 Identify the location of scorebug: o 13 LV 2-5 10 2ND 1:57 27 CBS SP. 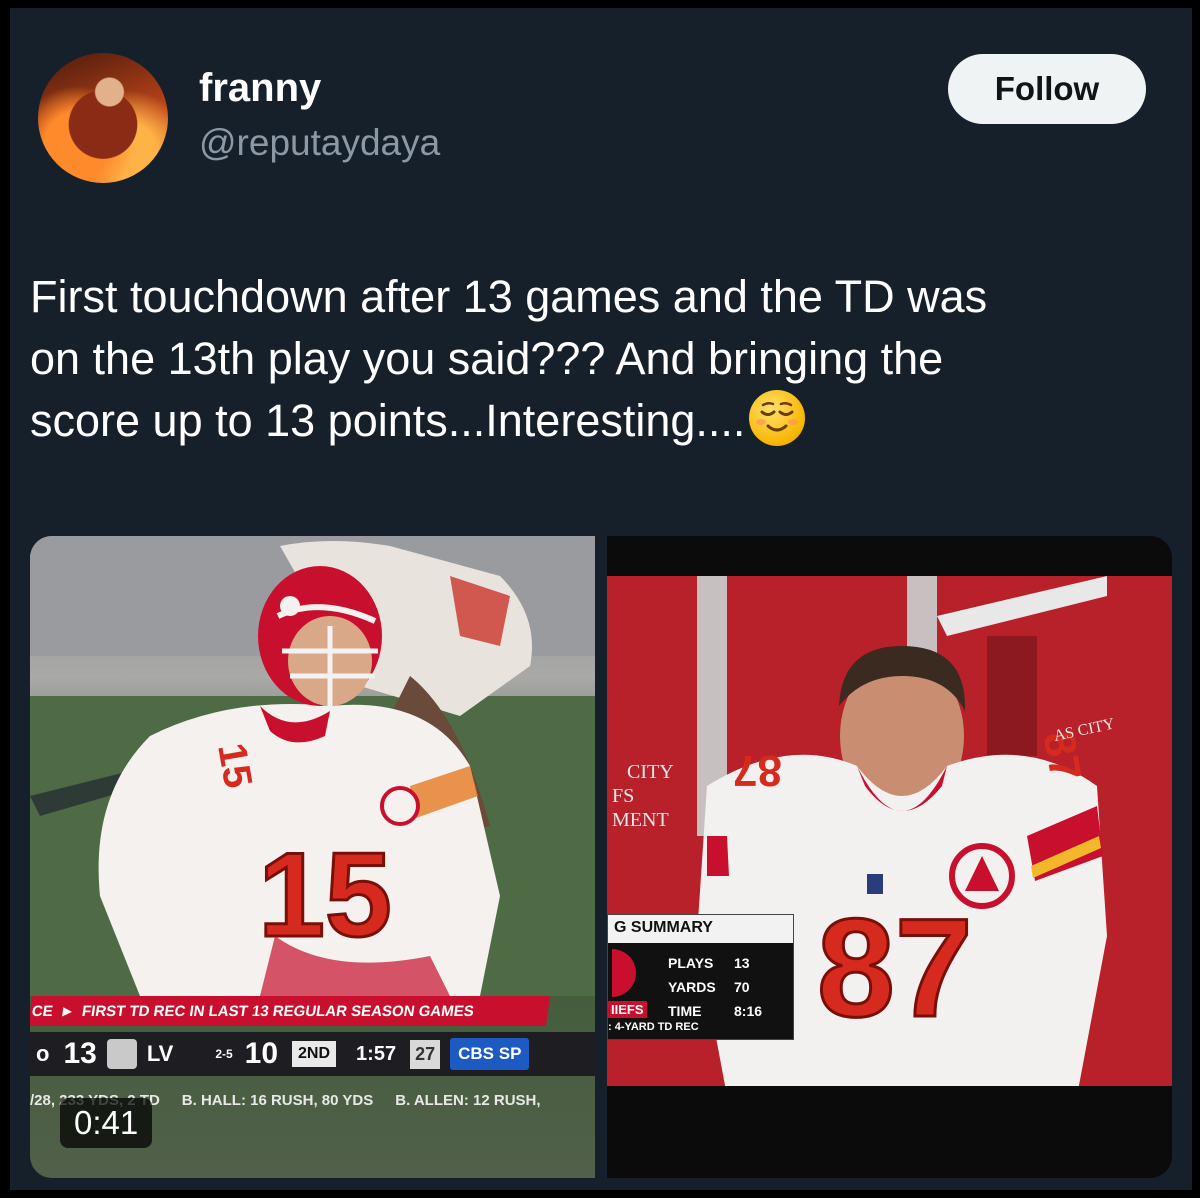
(312, 1054).